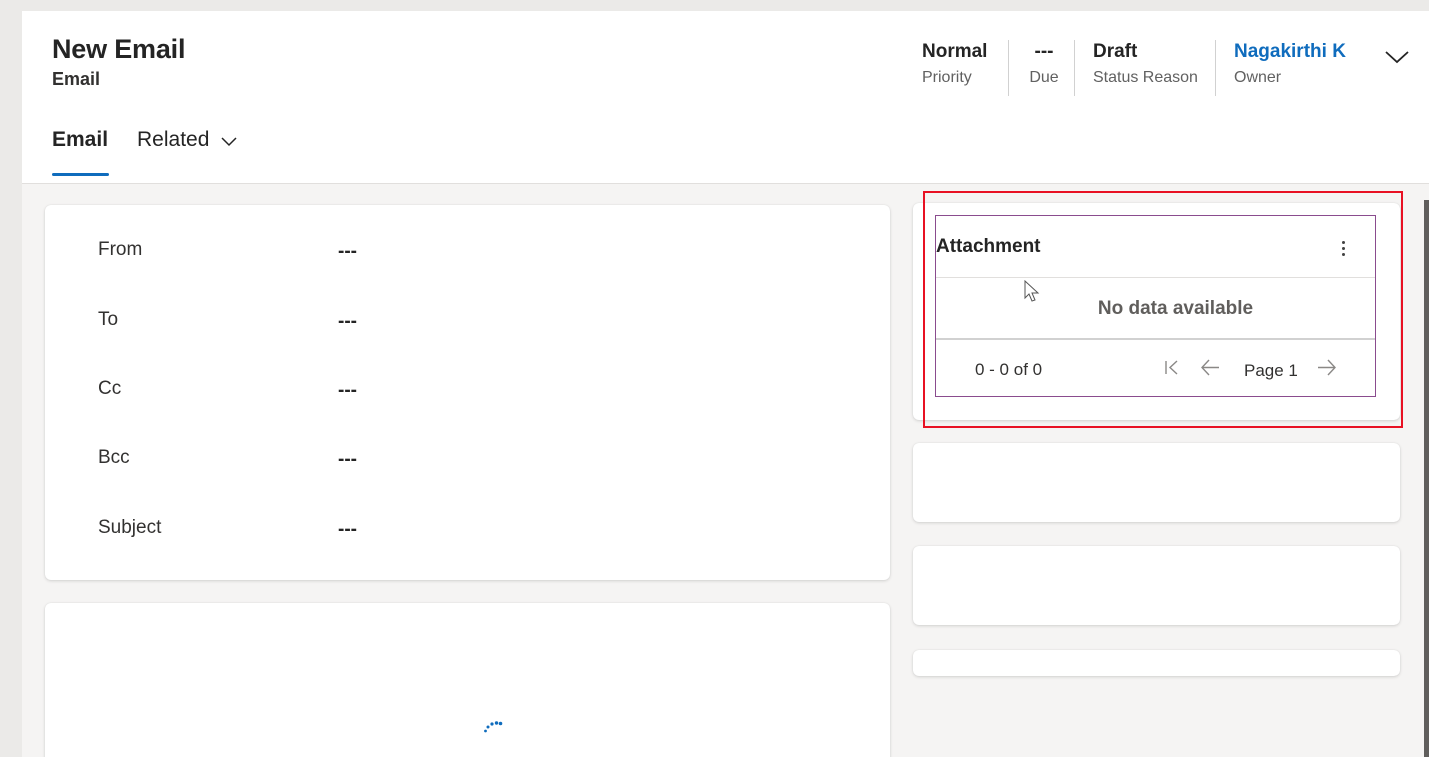  What do you see at coordinates (110, 388) in the screenshot?
I see `cc-label: Cc` at bounding box center [110, 388].